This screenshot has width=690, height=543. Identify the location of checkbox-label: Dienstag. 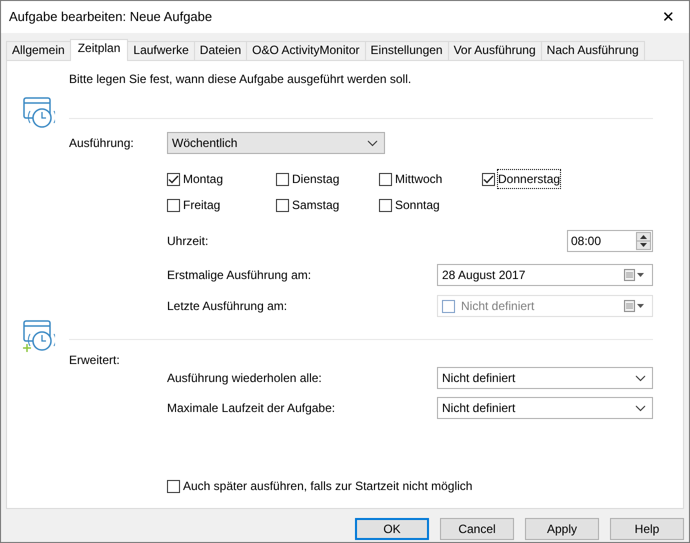
(316, 179).